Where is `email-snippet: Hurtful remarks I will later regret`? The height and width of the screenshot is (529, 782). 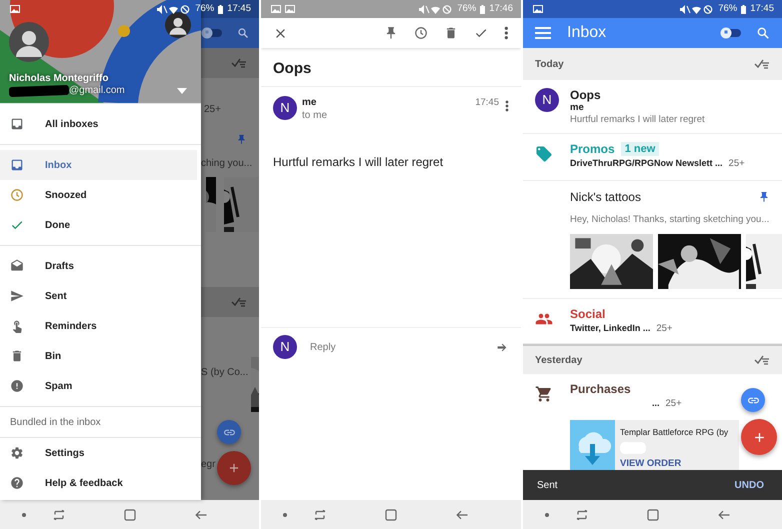 email-snippet: Hurtful remarks I will later regret is located at coordinates (638, 120).